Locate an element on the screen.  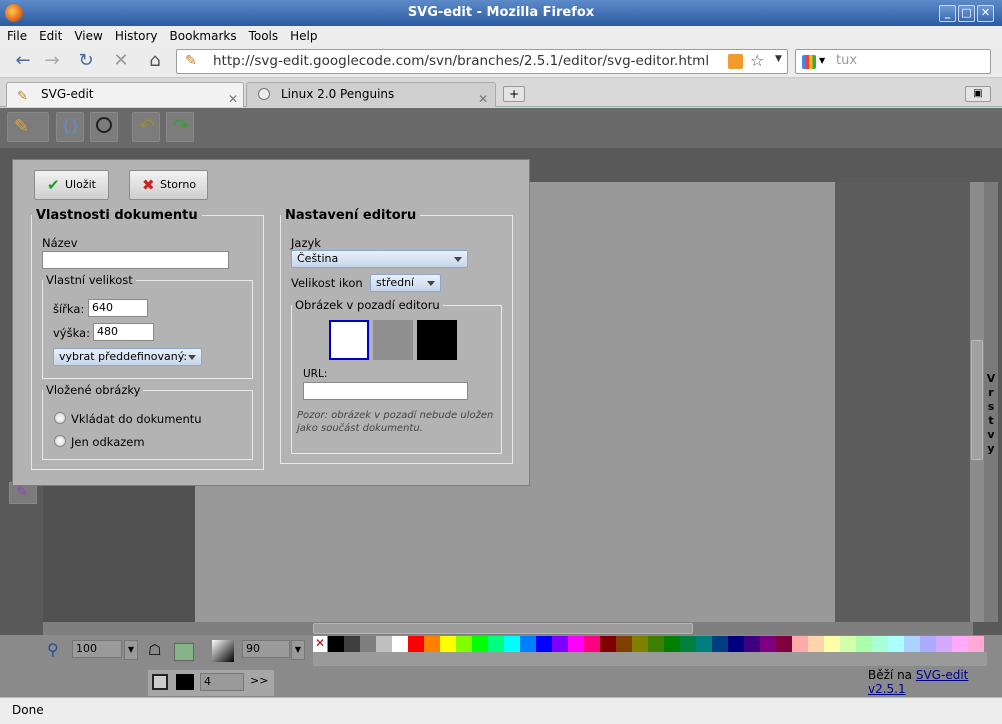
new-tab-button: + is located at coordinates (514, 94).